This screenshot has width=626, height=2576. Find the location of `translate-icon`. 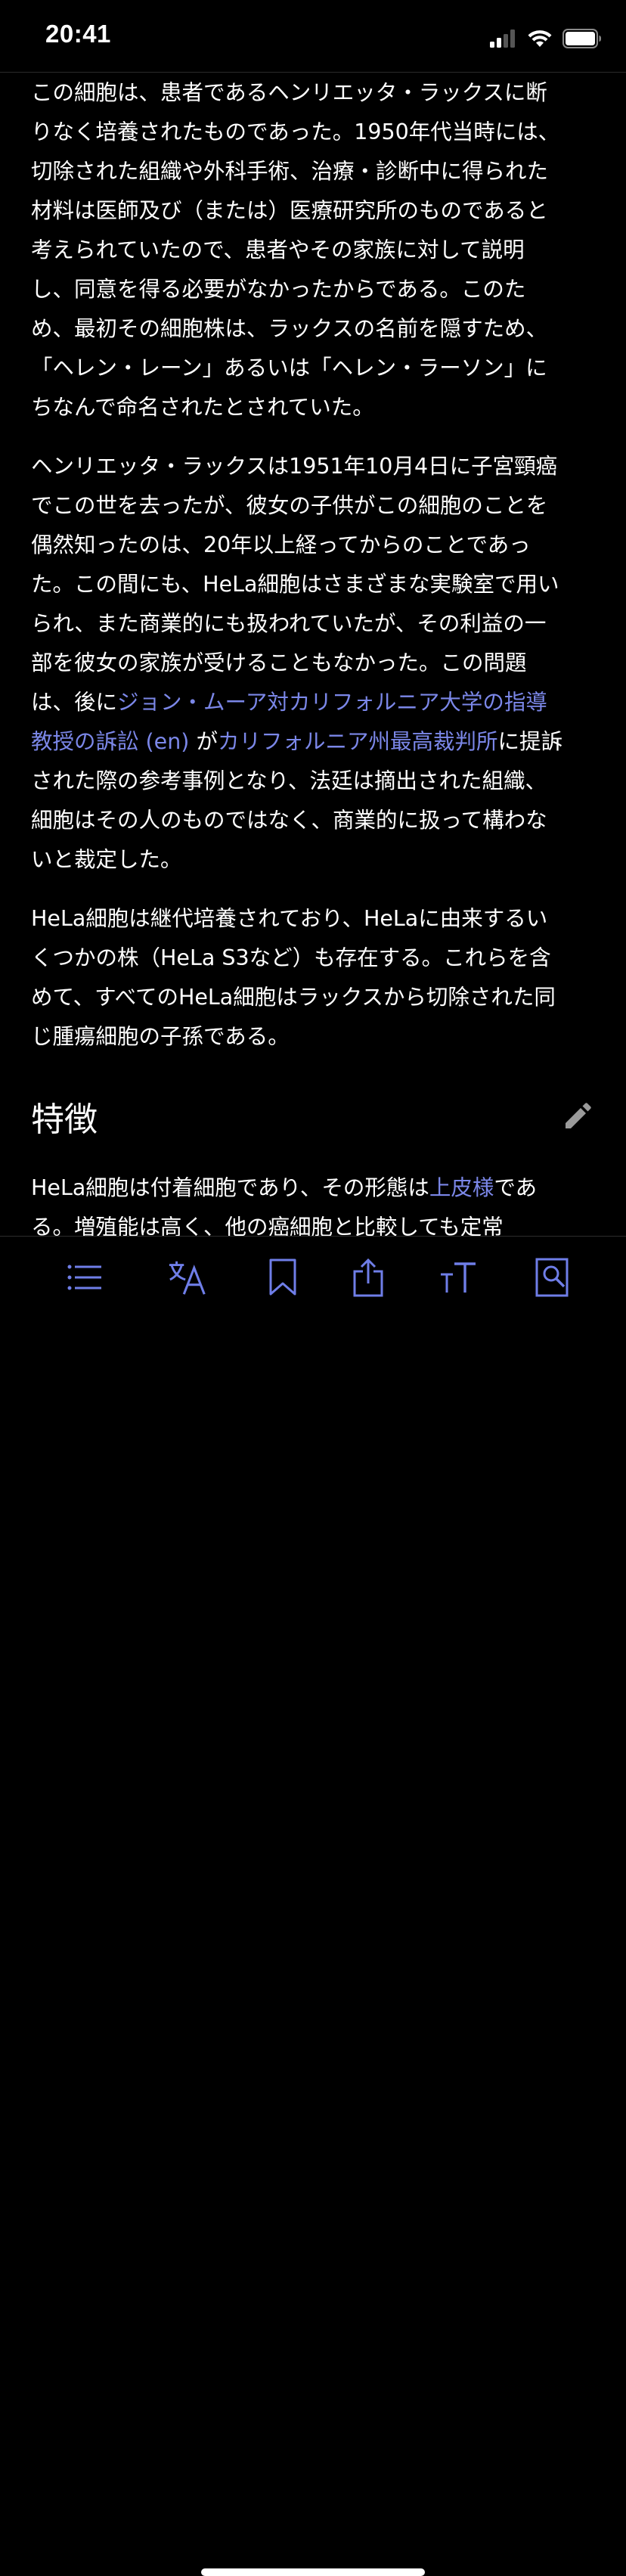

translate-icon is located at coordinates (188, 1278).